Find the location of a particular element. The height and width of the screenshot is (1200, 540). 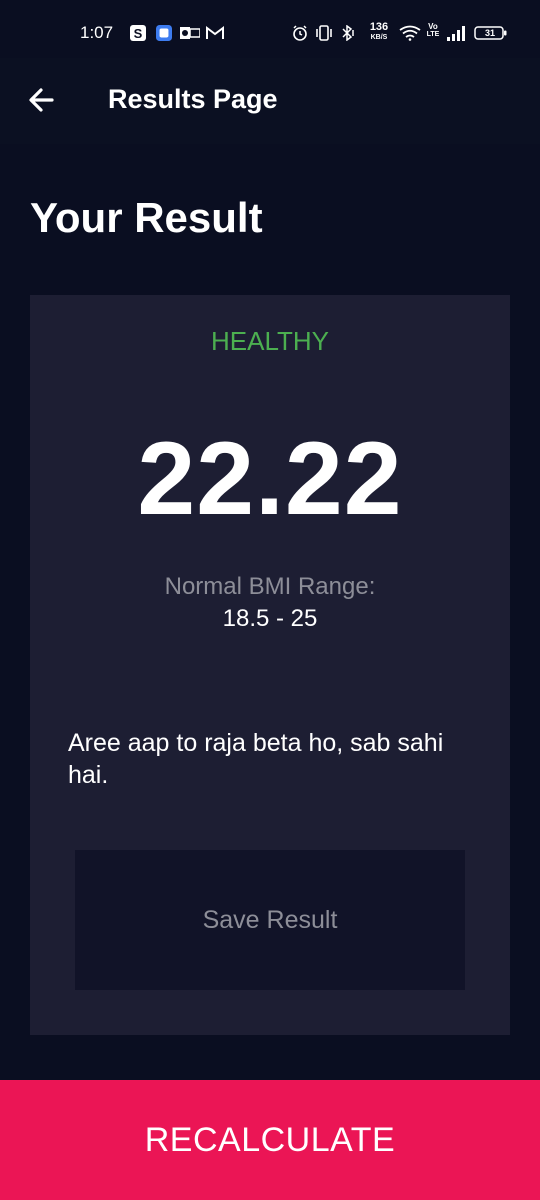

svg-text: S is located at coordinates (138, 33).